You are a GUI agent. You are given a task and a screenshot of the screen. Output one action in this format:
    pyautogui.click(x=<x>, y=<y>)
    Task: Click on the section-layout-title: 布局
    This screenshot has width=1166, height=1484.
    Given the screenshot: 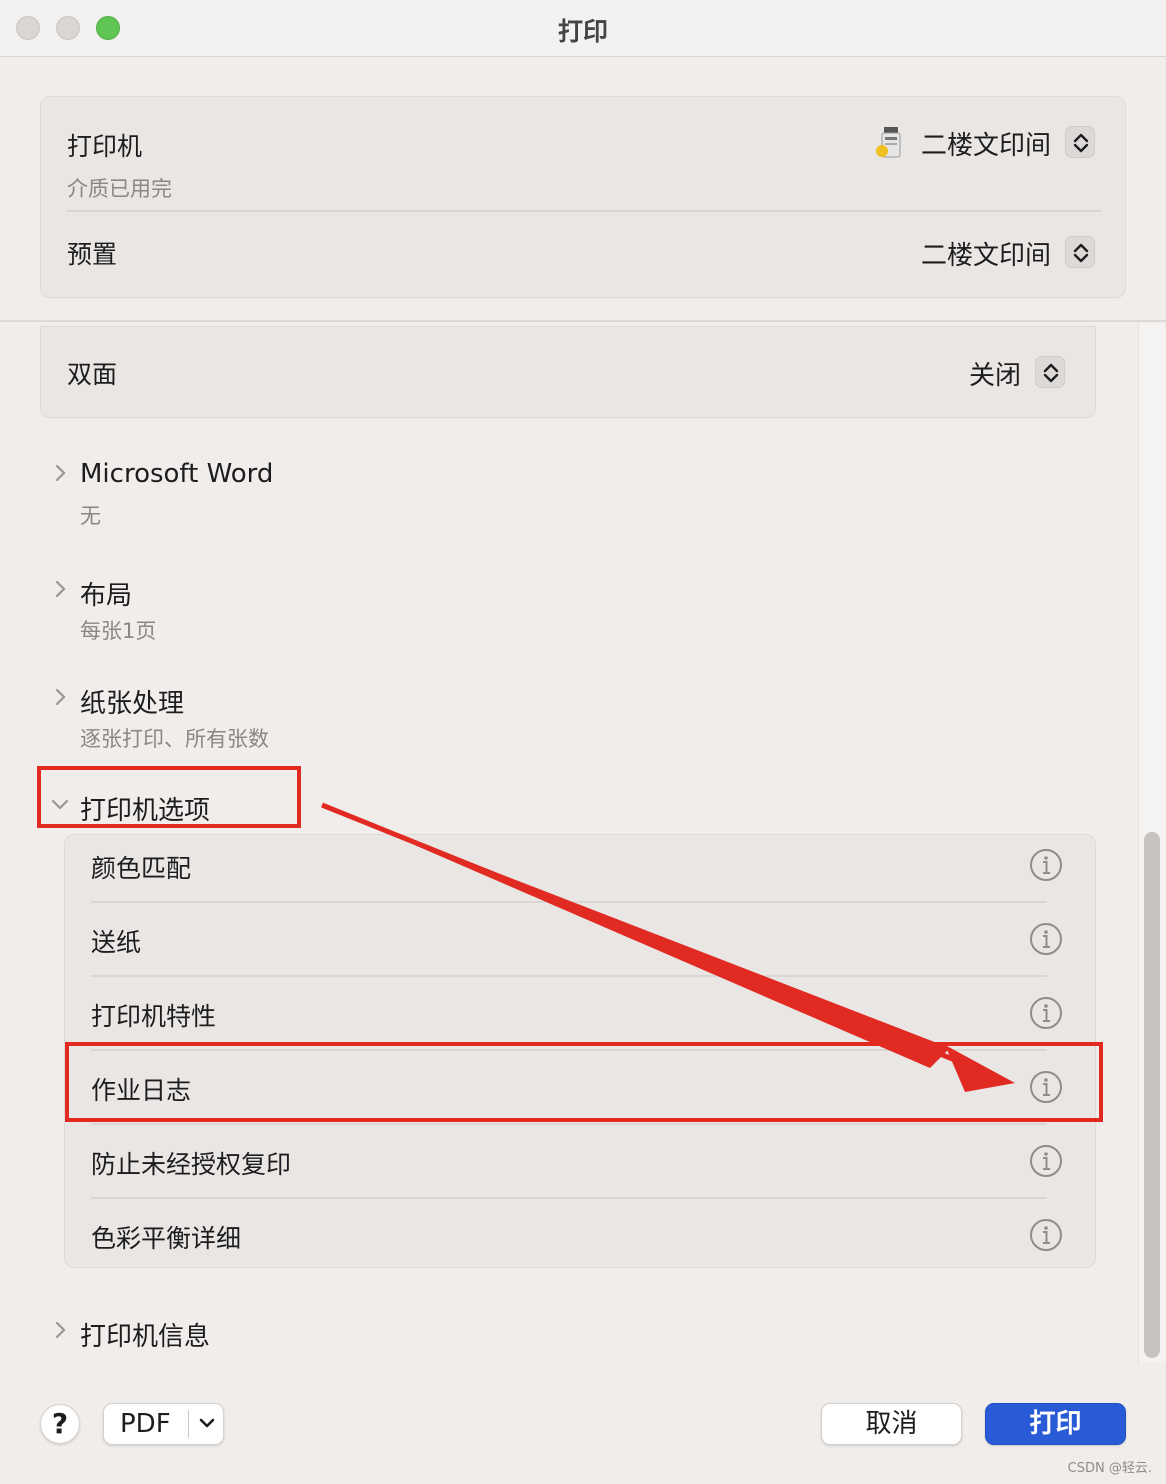 What is the action you would take?
    pyautogui.click(x=106, y=593)
    